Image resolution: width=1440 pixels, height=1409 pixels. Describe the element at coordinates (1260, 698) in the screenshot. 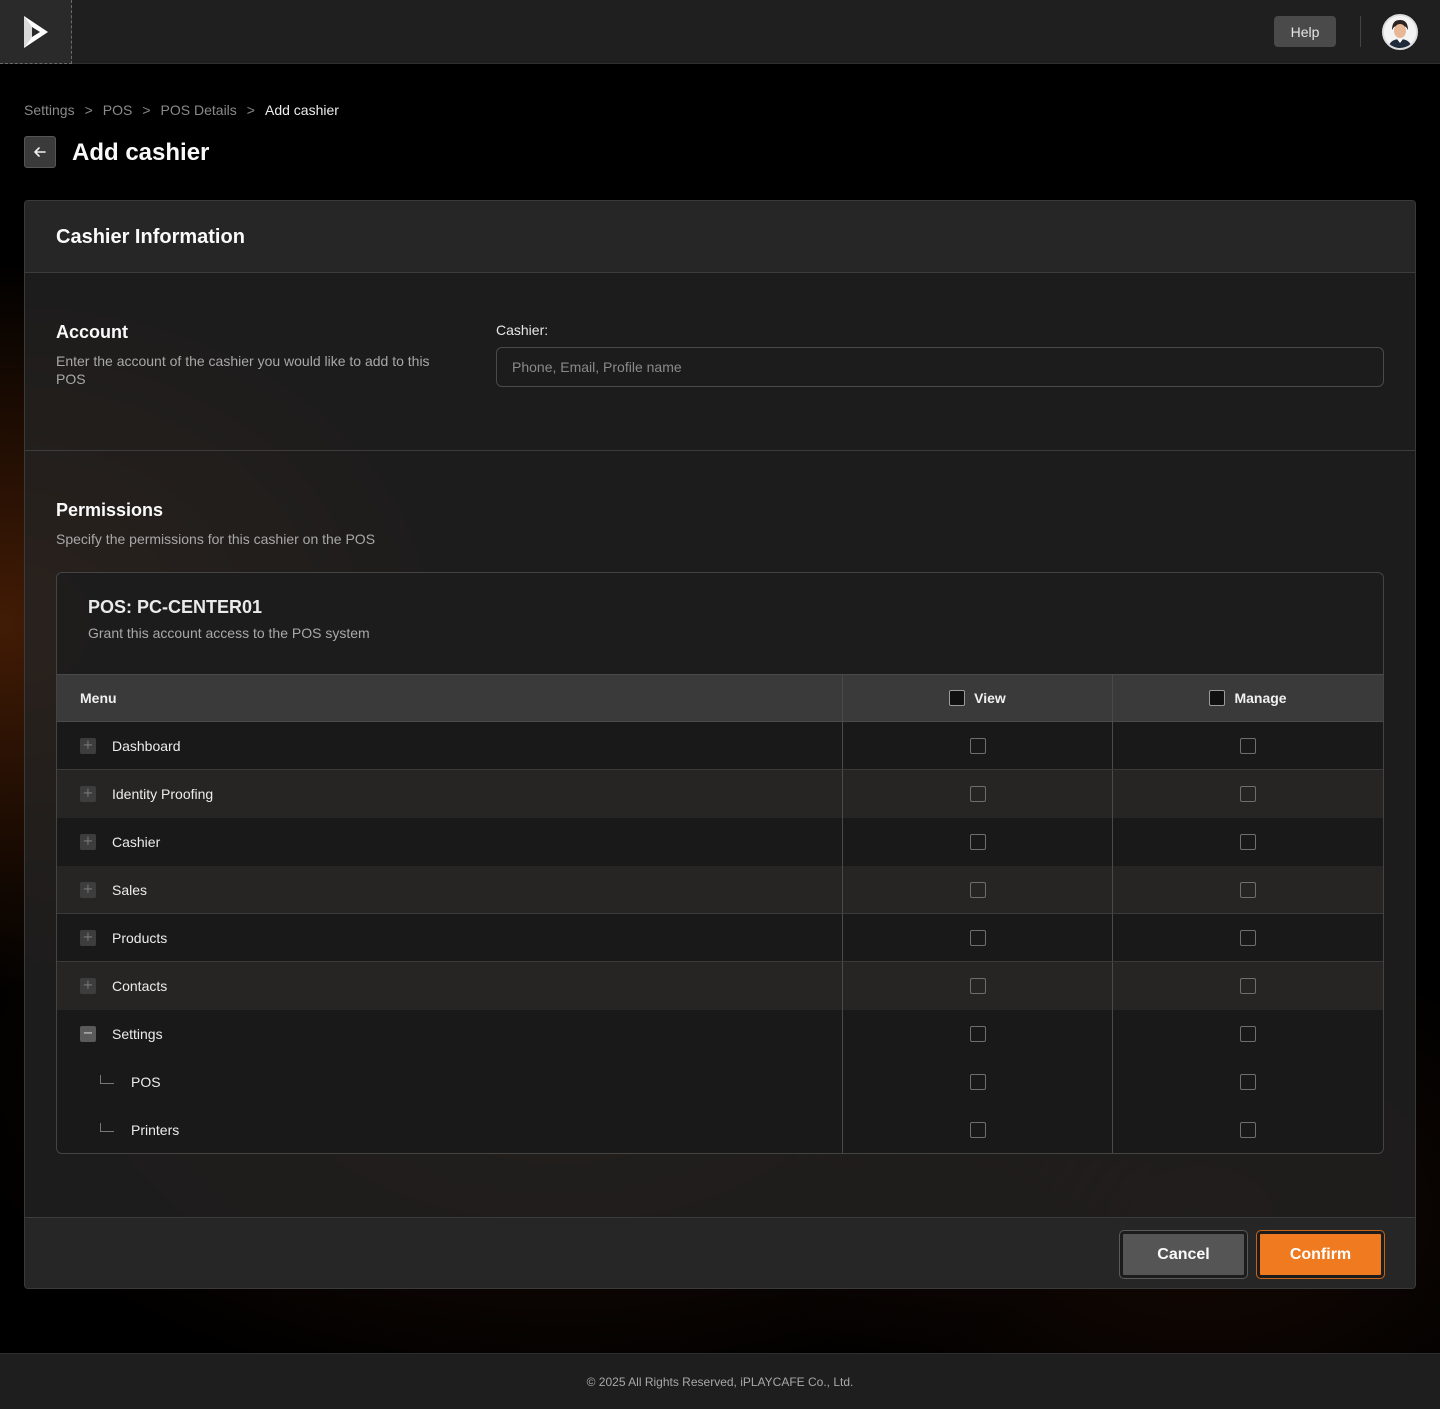

I see `column-header-manage: Manage` at that location.